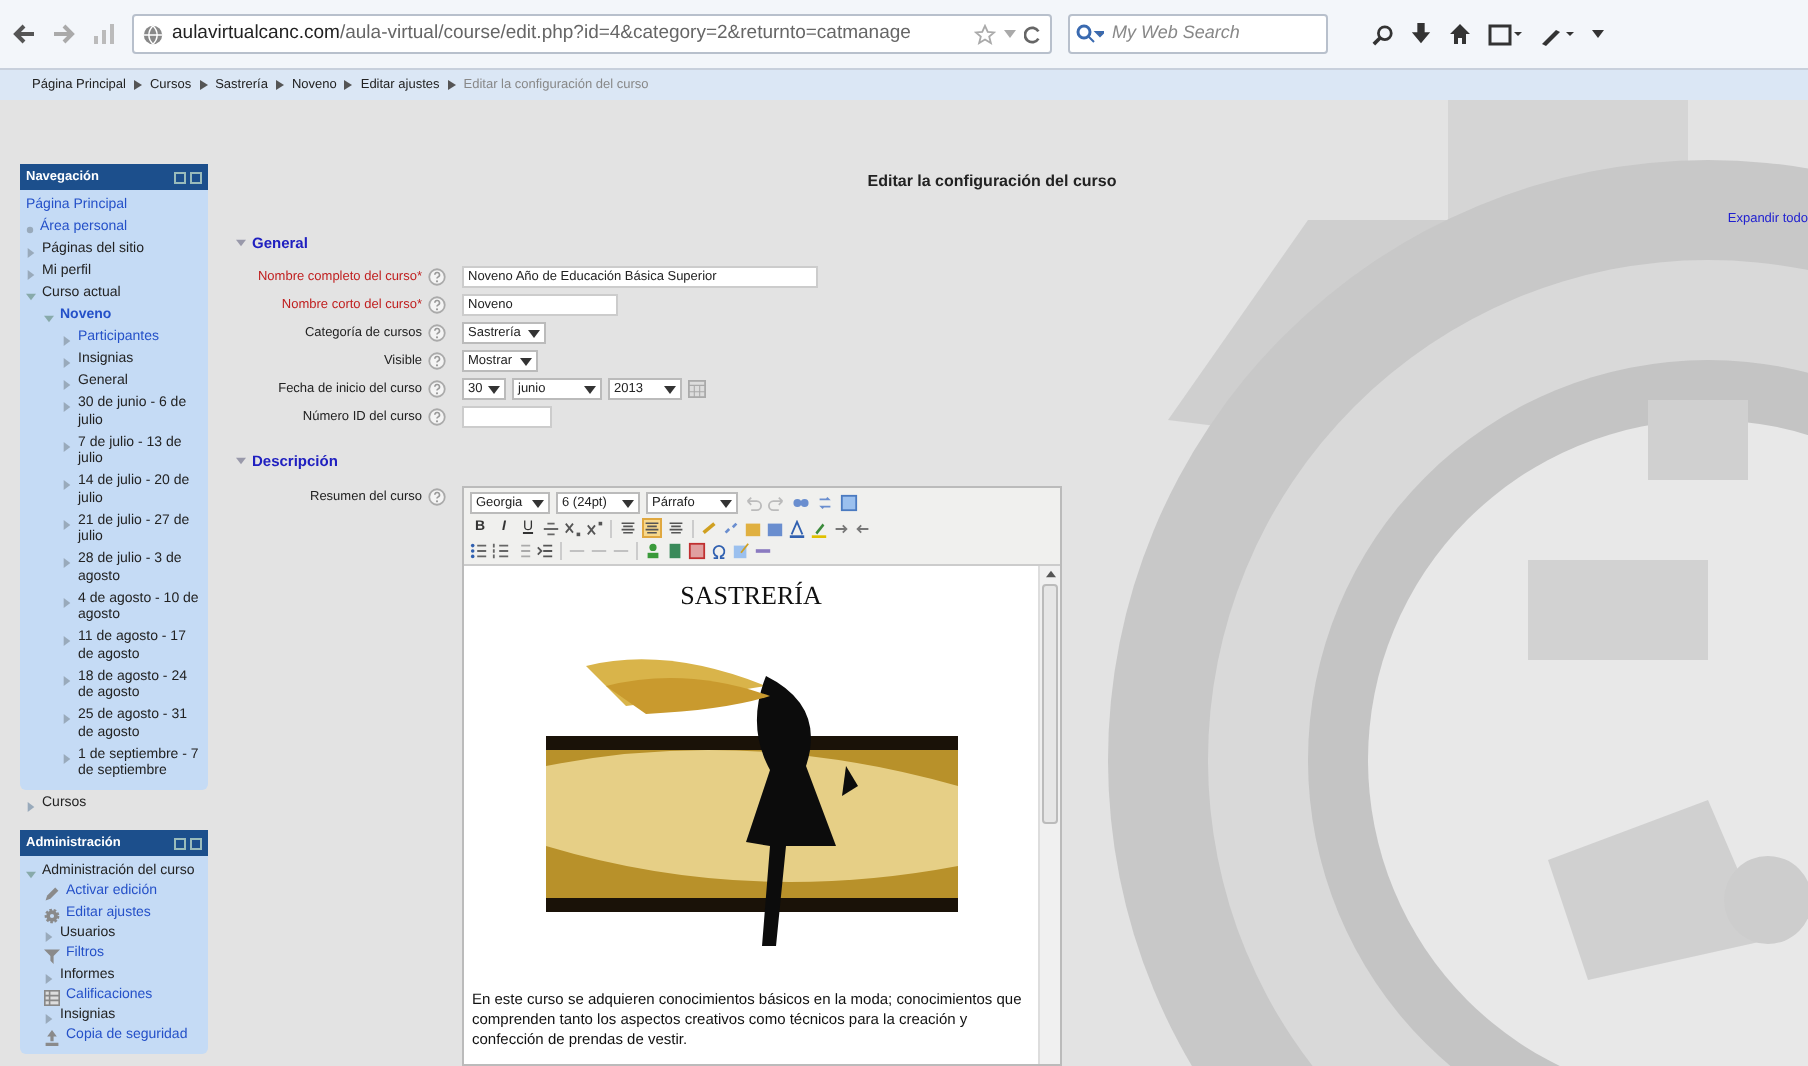  Describe the element at coordinates (153, 34) in the screenshot. I see `globe-icon` at that location.